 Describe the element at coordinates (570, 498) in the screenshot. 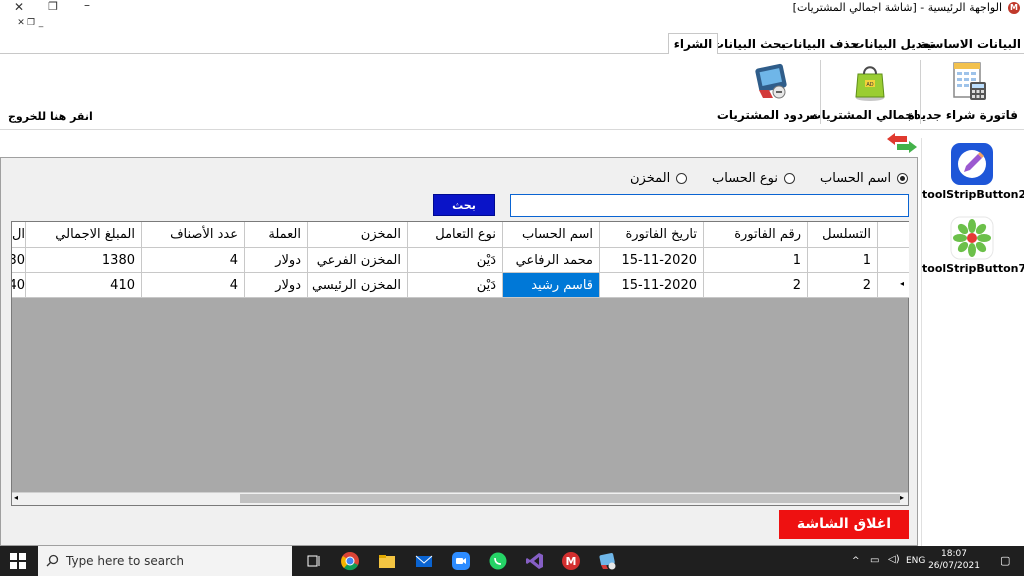

I see `horizontal-scrollbar-thumb` at that location.